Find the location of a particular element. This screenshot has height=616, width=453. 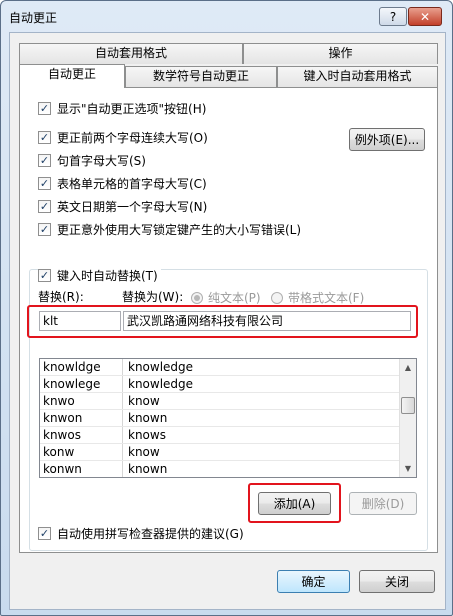

sentence-cap-checkbox: ✓ 句首字母大写(S) is located at coordinates (92, 160).